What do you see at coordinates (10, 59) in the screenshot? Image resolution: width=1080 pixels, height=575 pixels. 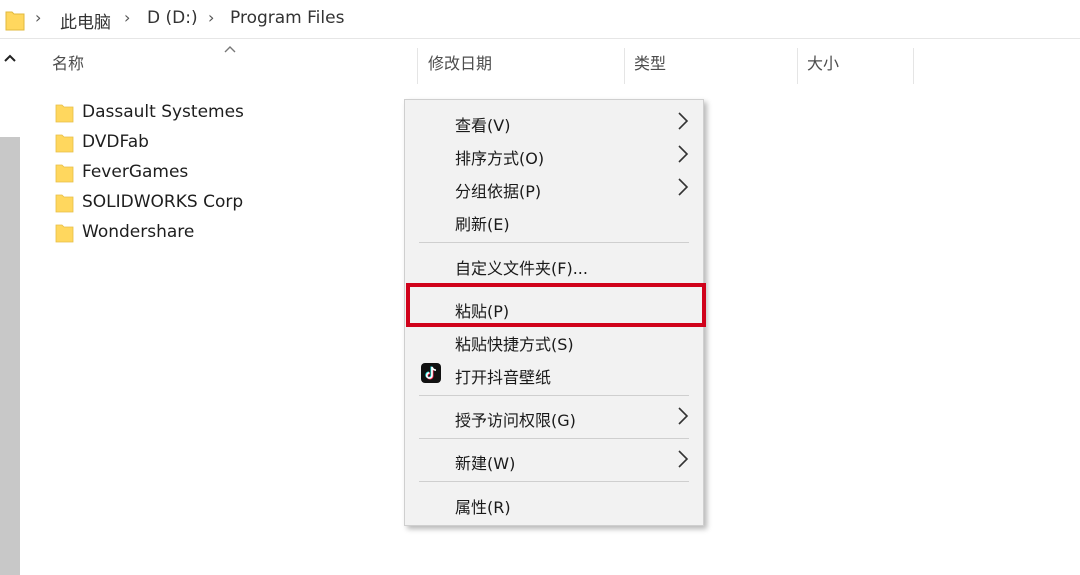 I see `scroll-up-icon` at bounding box center [10, 59].